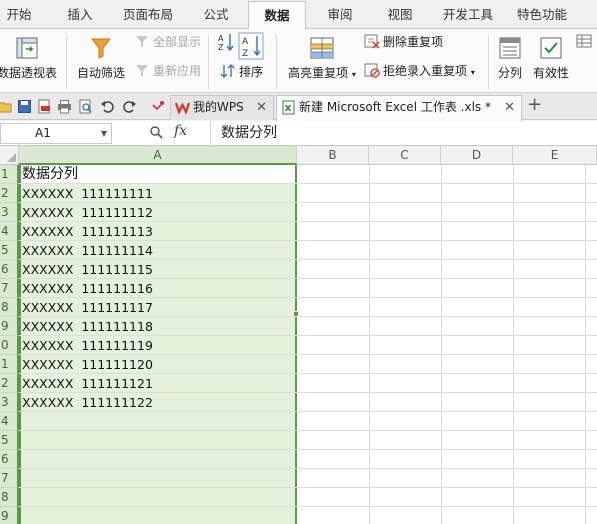 Image resolution: width=597 pixels, height=524 pixels. What do you see at coordinates (87, 193) in the screenshot?
I see `cell-a-value: XXXXXX 111111111` at bounding box center [87, 193].